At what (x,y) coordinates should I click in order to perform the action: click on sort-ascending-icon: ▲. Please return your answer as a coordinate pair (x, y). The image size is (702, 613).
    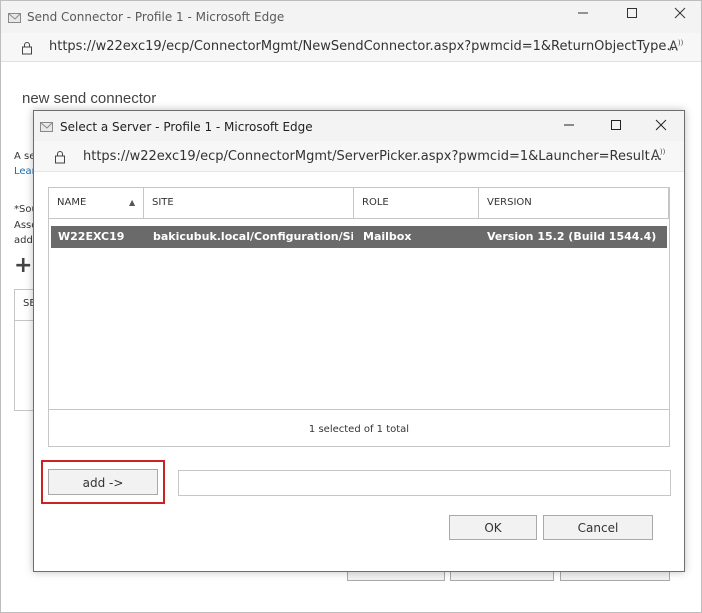
    Looking at the image, I should click on (132, 202).